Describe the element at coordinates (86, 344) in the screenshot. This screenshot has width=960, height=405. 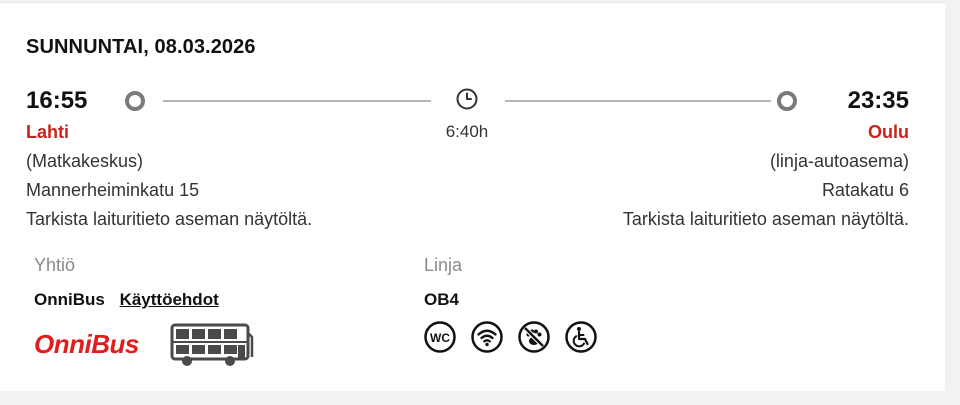
I see `onnibus-logo: OnniBus` at that location.